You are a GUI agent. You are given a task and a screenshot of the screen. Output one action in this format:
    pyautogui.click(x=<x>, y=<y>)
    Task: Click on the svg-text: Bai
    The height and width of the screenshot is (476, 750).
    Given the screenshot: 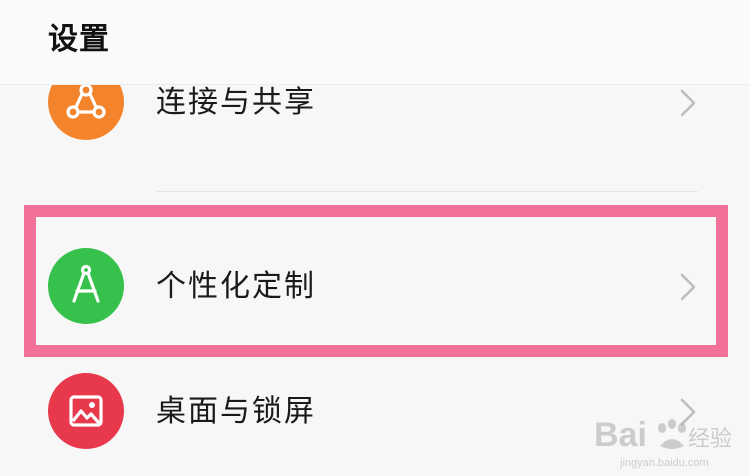 What is the action you would take?
    pyautogui.click(x=620, y=435)
    